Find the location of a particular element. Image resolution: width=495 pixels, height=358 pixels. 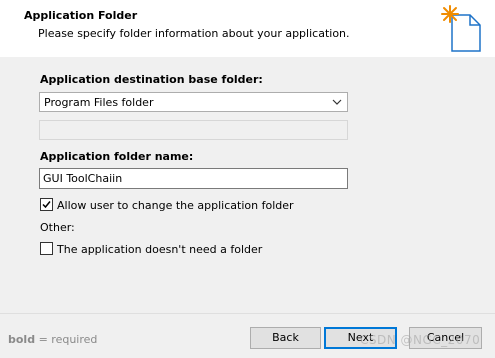

destination-folder-select: Program Files folder is located at coordinates (193, 102).